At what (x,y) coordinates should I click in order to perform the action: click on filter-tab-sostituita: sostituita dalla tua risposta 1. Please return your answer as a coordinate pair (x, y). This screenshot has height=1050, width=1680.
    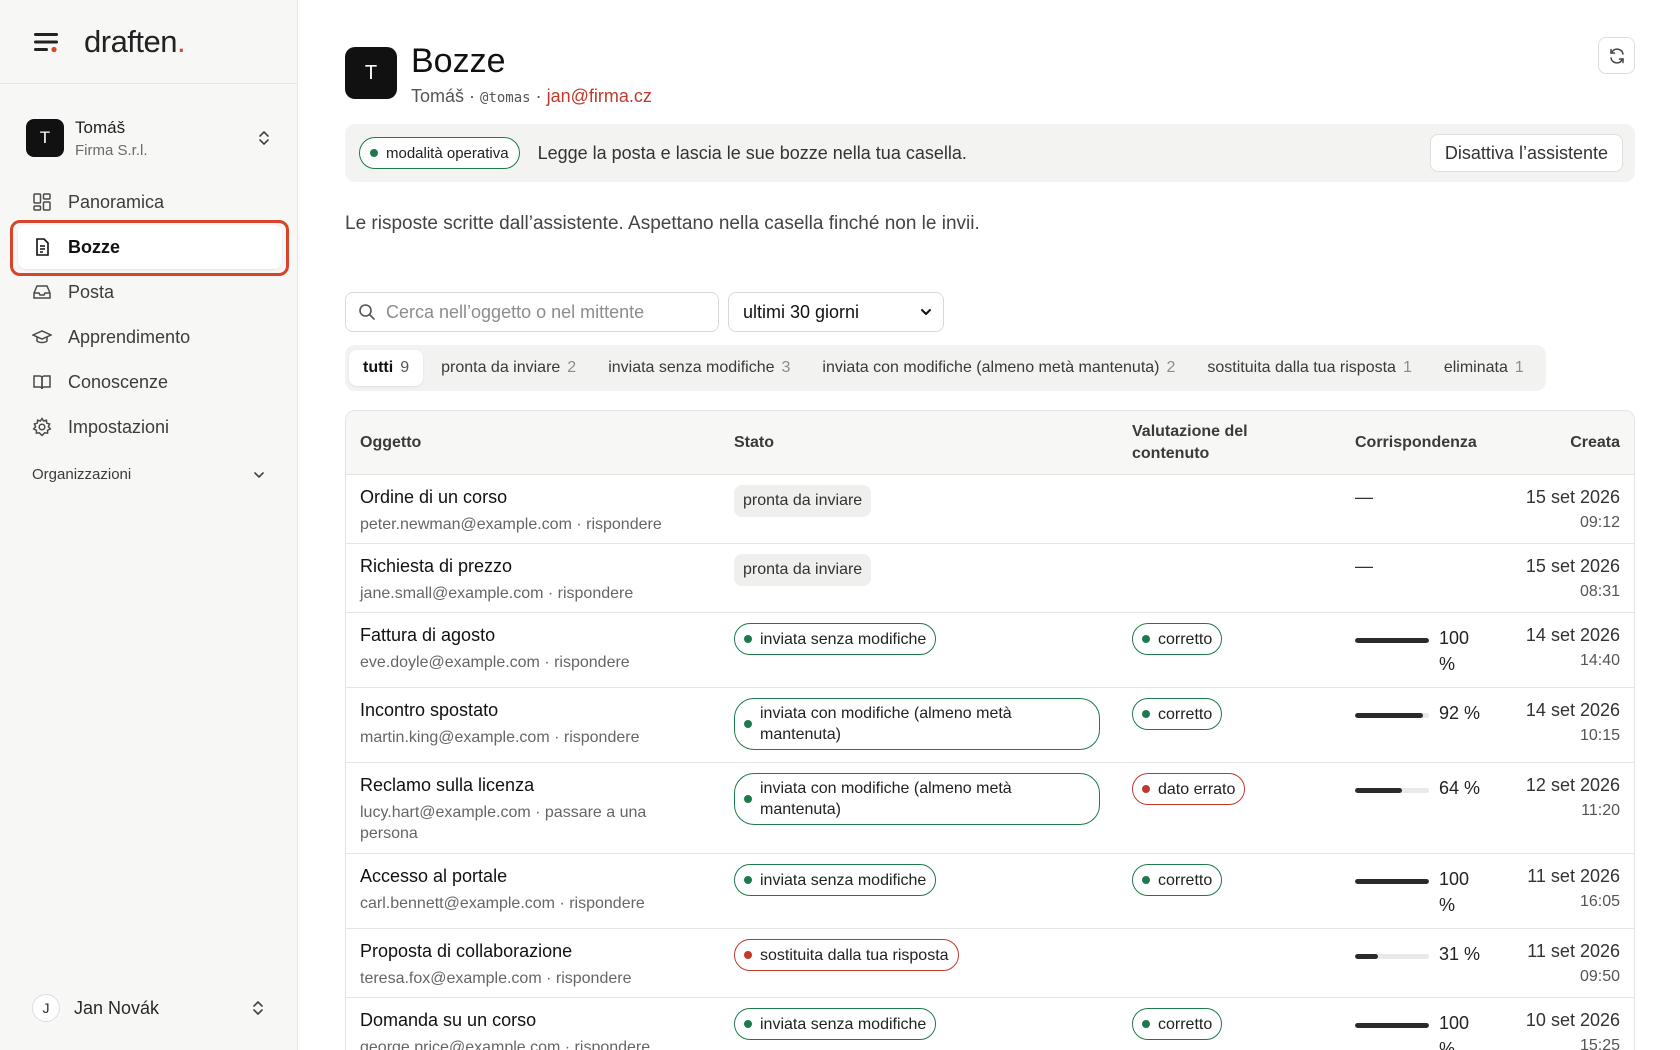
    Looking at the image, I should click on (1309, 368).